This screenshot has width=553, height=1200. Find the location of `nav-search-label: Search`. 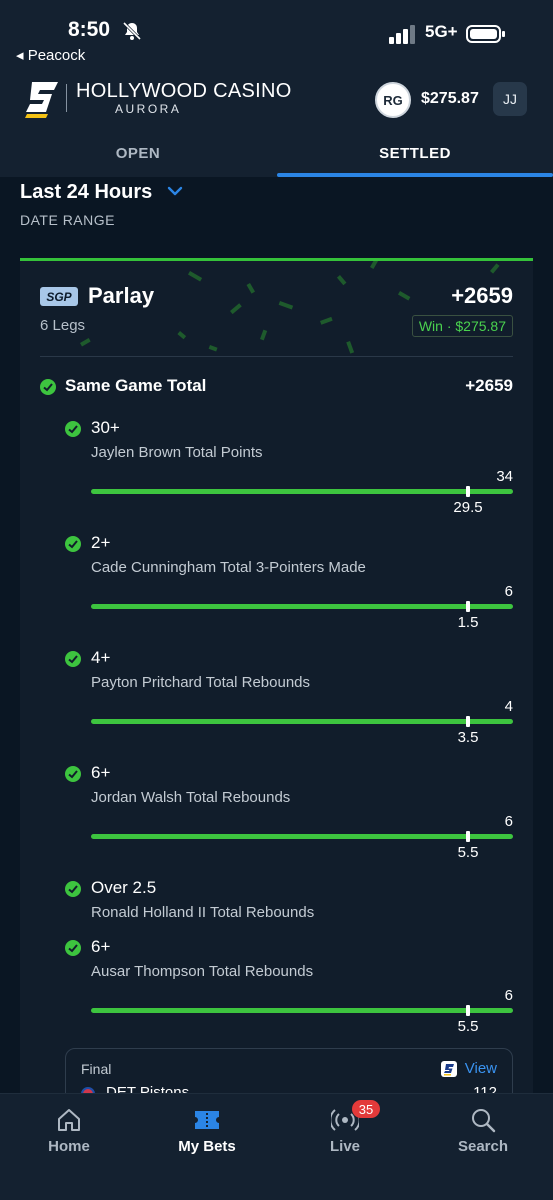

nav-search-label: Search is located at coordinates (483, 1146).